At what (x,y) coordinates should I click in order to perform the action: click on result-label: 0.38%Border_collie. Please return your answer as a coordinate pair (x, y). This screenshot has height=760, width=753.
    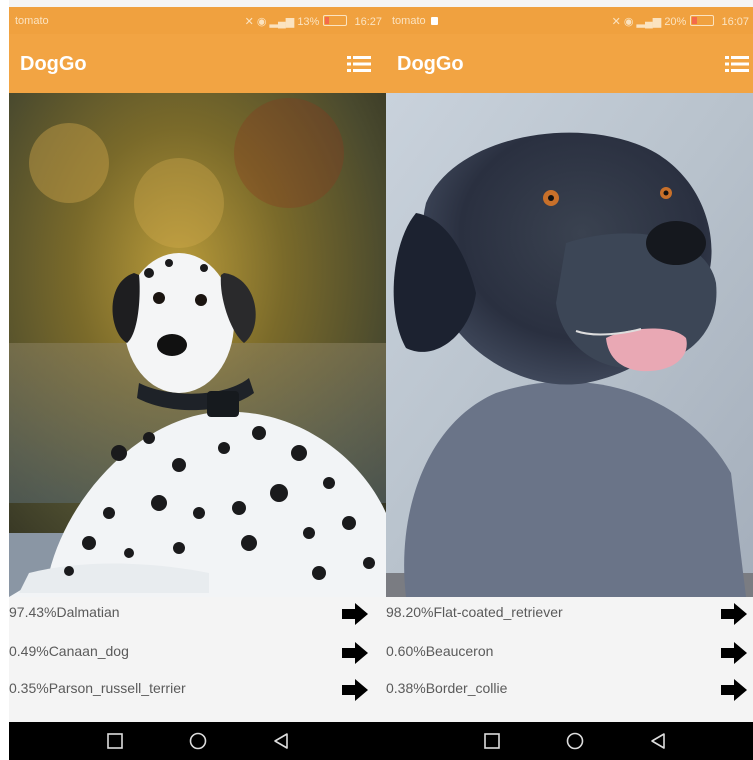
    Looking at the image, I should click on (447, 688).